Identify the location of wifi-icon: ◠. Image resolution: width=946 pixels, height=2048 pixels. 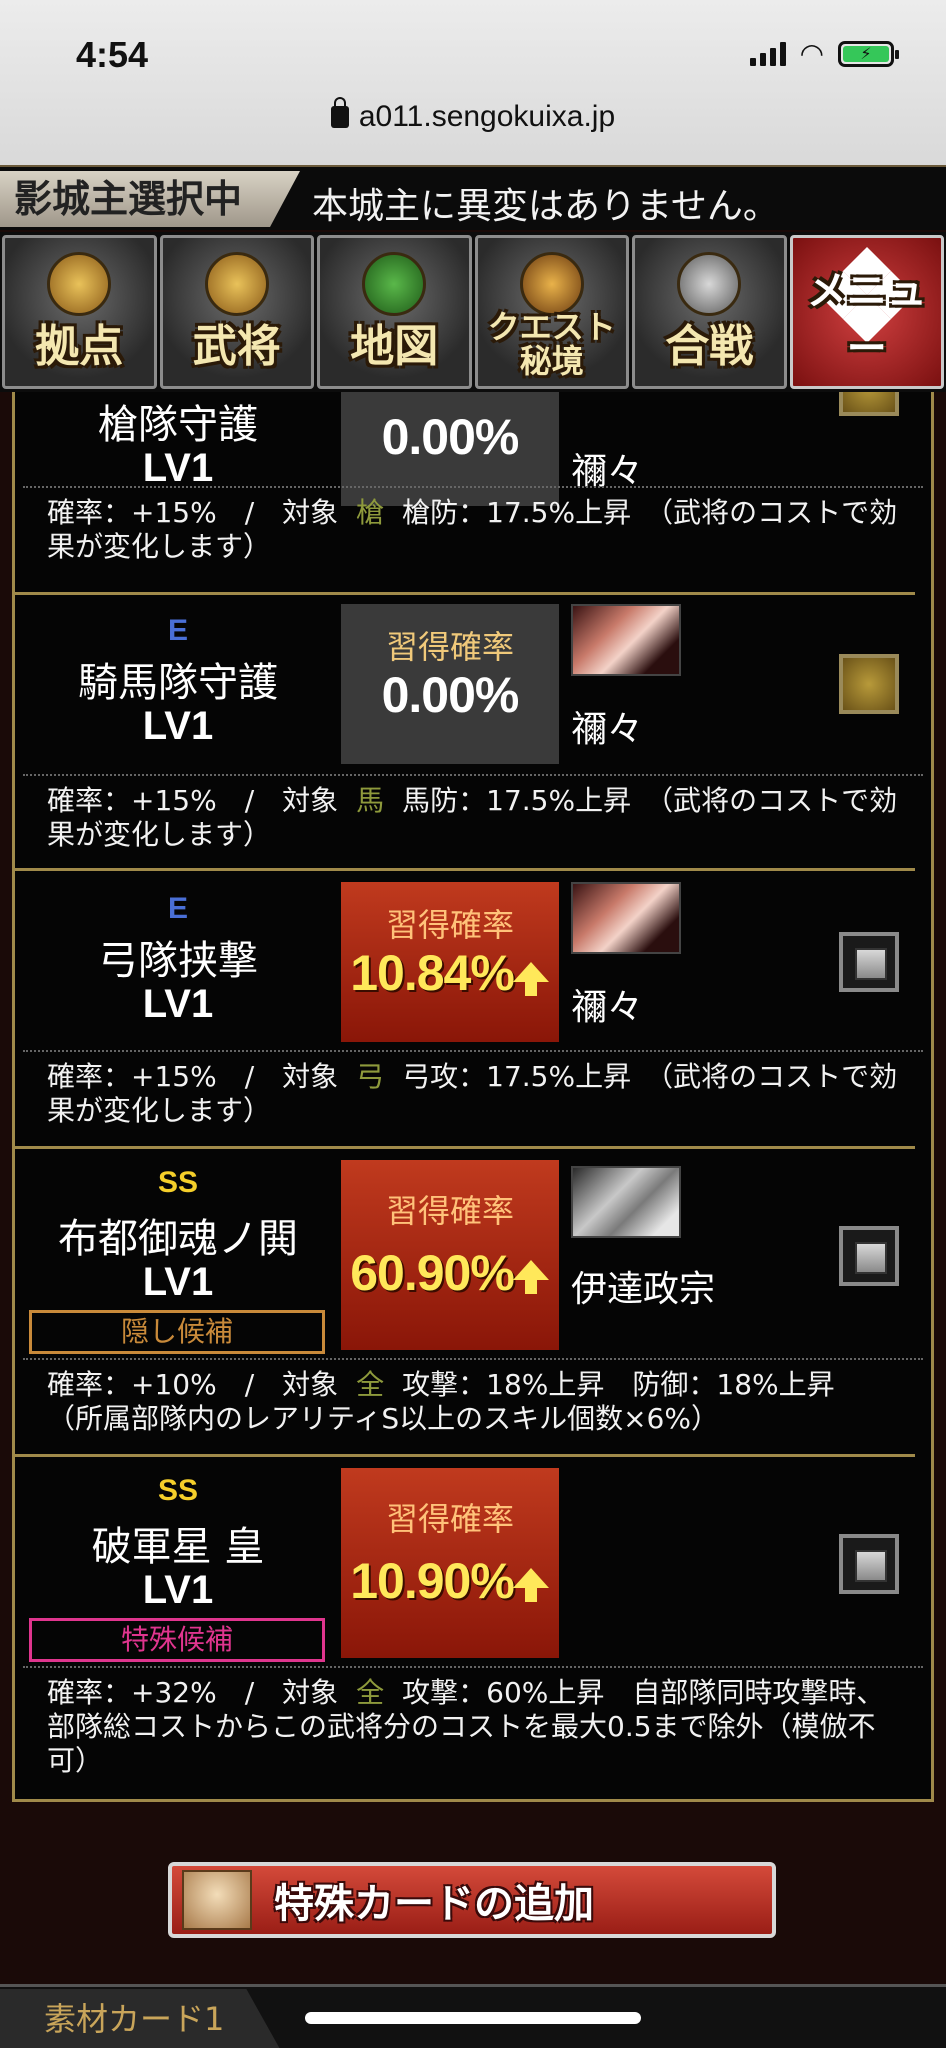
(811, 53).